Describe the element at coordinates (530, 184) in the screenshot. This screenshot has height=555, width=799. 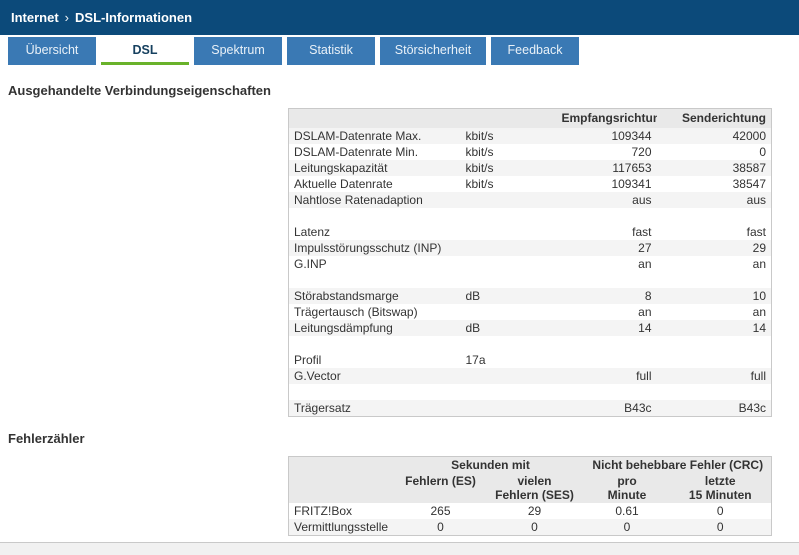
I see `table-row: Aktuelle Datenrate kbit/s 109341 38547` at that location.